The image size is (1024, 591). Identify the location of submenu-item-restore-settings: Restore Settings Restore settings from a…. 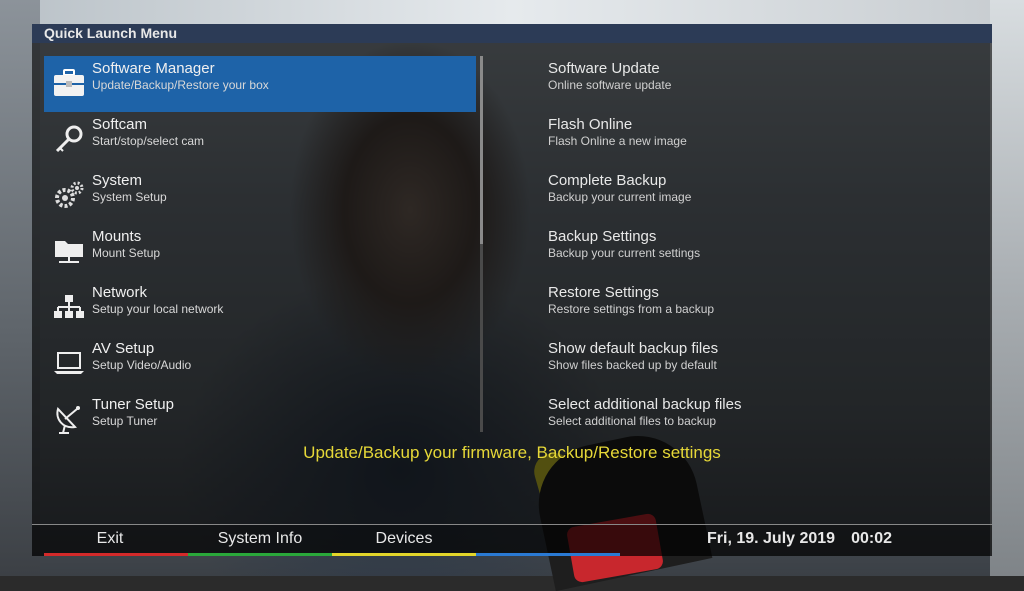
(758, 308).